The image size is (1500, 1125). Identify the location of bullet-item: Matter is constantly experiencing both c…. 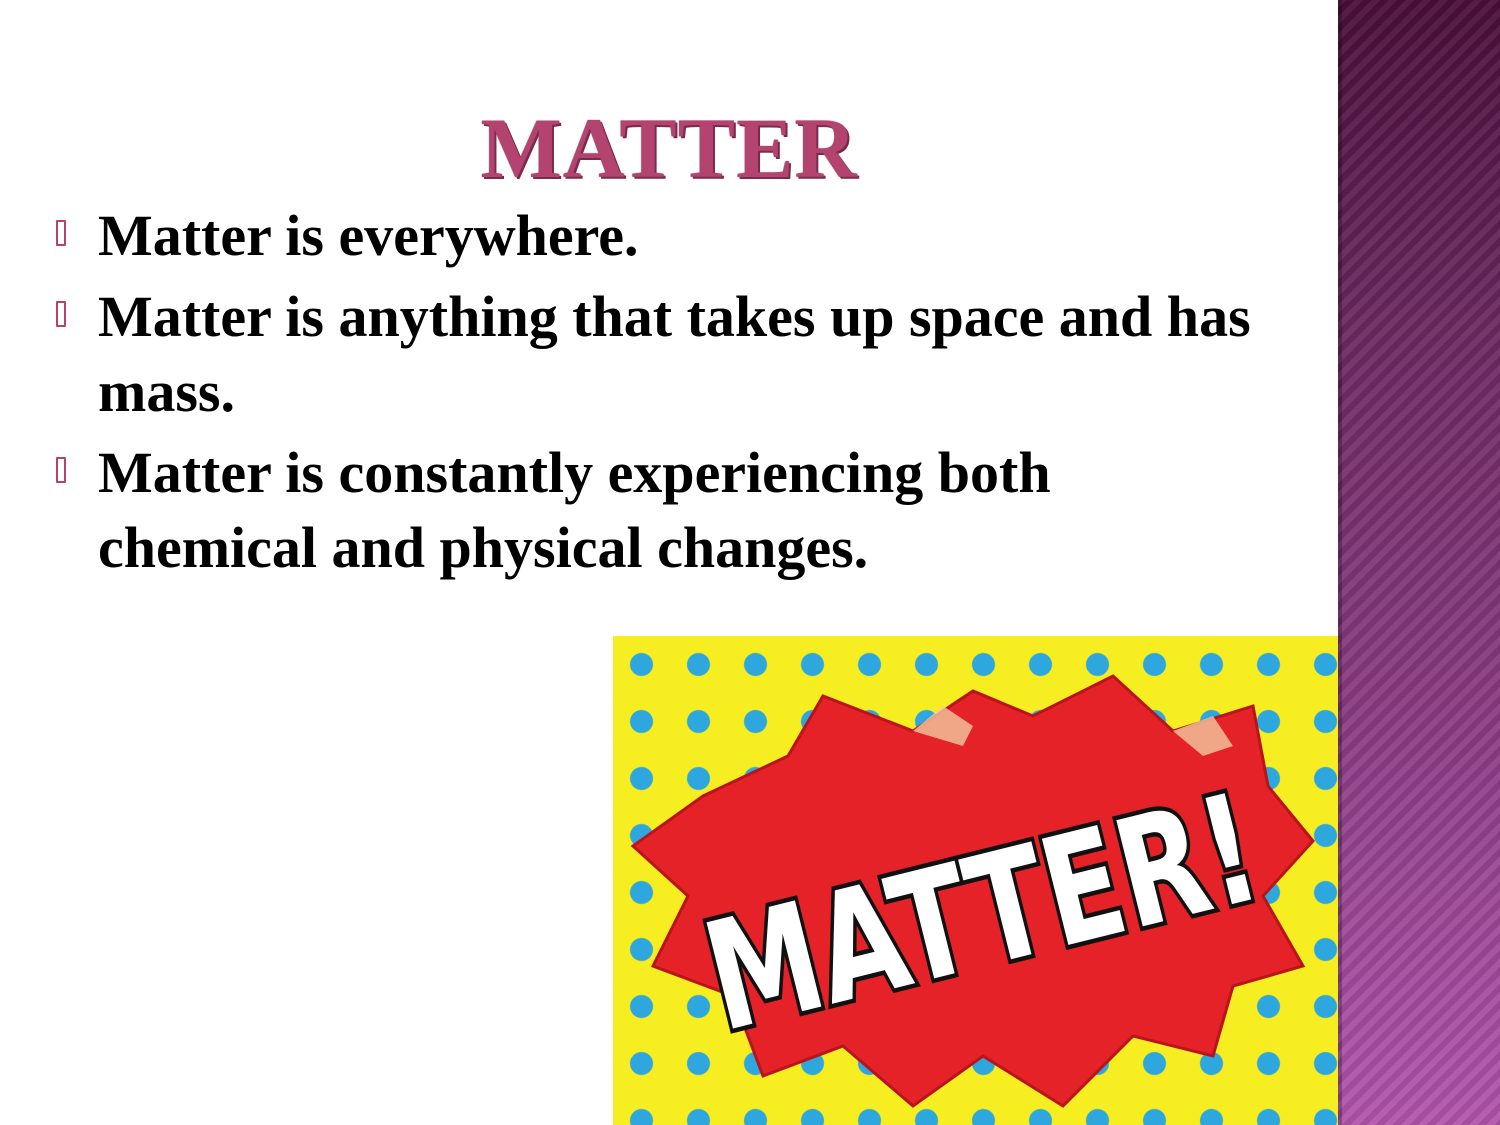
(665, 510).